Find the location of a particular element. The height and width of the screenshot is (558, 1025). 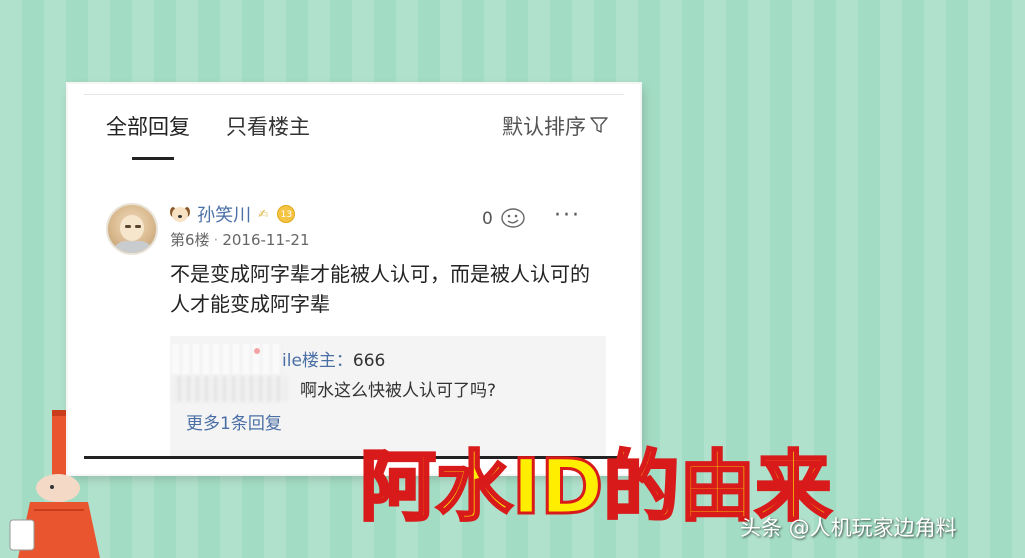

post-meta: 第6楼 · 2016-11-21 is located at coordinates (240, 239).